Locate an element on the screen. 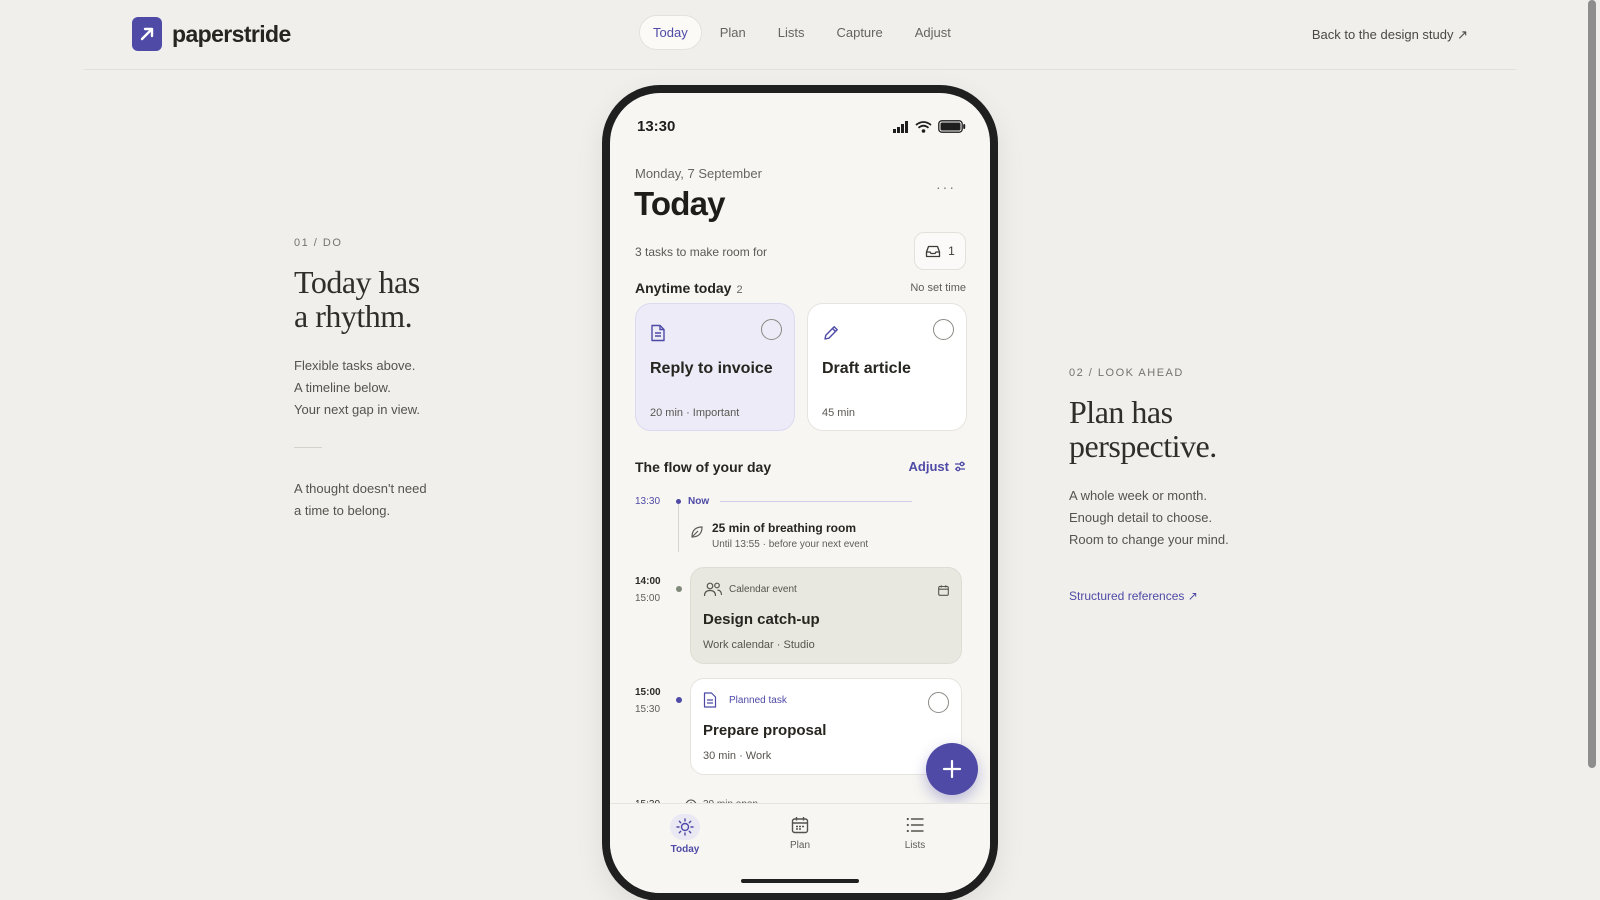 The height and width of the screenshot is (900, 1600). page-scrollbar is located at coordinates (1592, 384).